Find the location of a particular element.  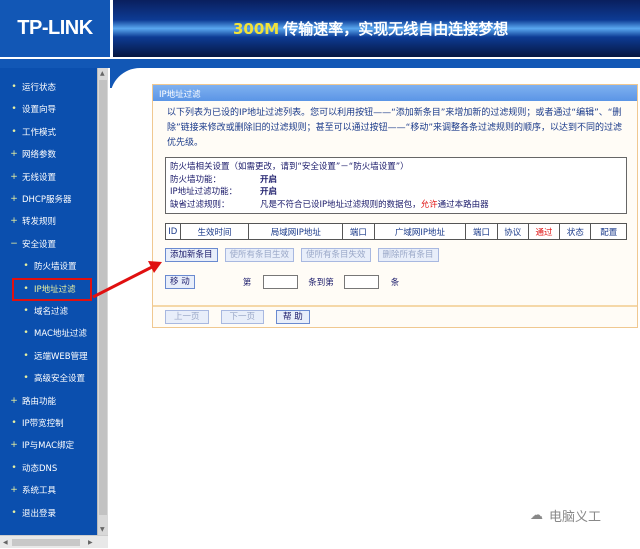

help-button: 帮 助 is located at coordinates (293, 317).